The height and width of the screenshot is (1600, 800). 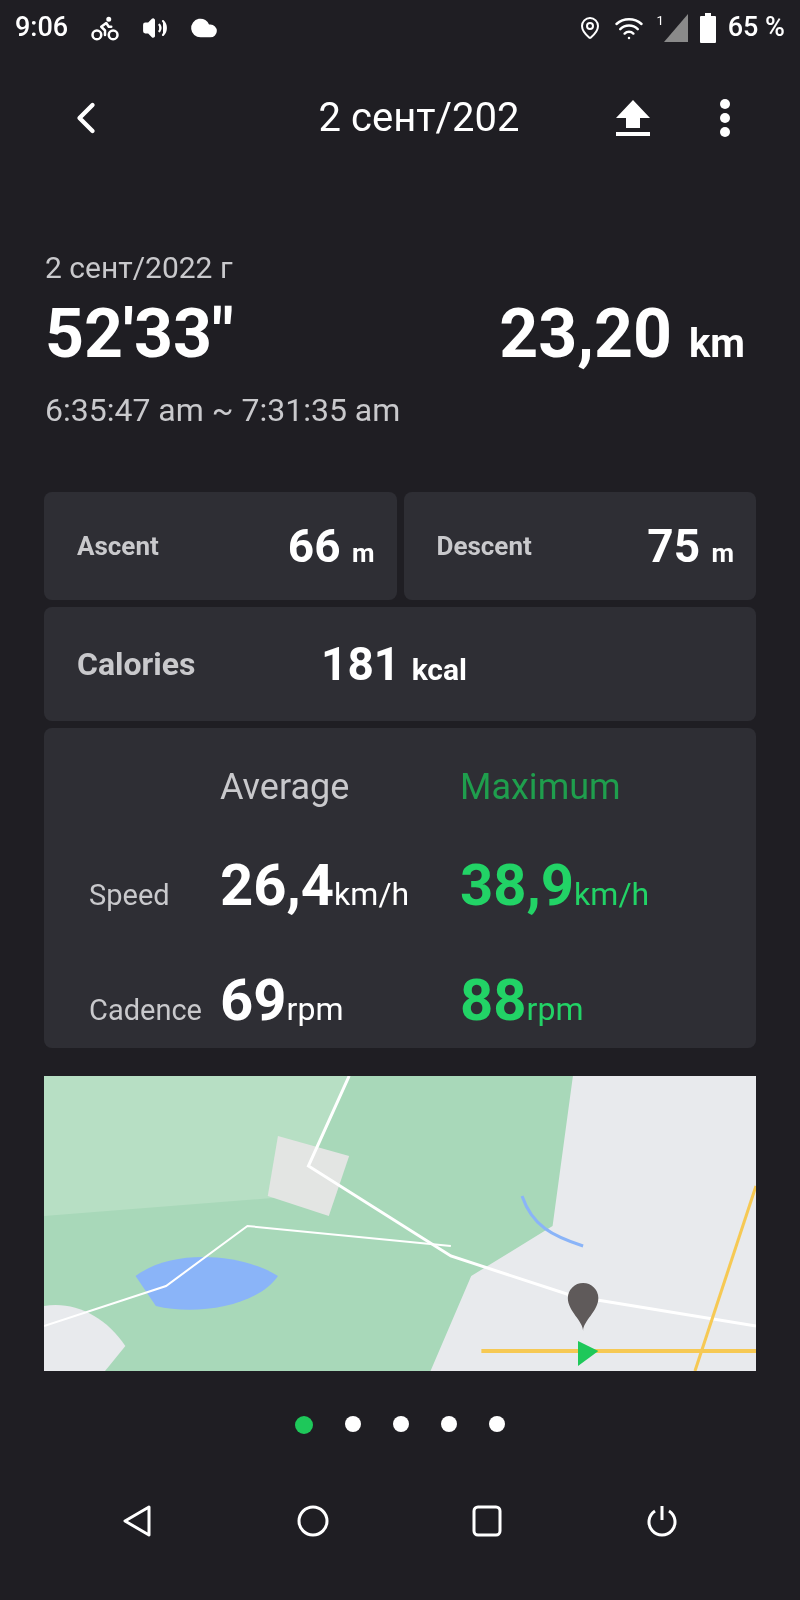 I want to click on distance-value: 23,20 km, so click(x=622, y=335).